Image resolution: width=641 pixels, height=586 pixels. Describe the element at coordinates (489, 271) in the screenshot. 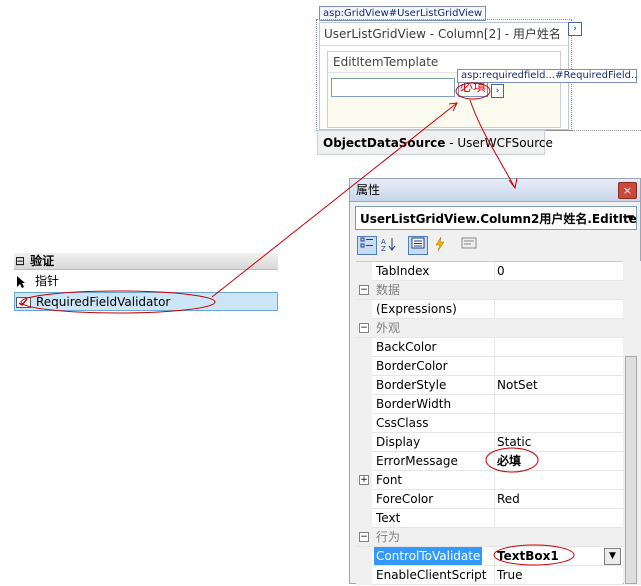

I see `property-row: TabIndex 0` at that location.